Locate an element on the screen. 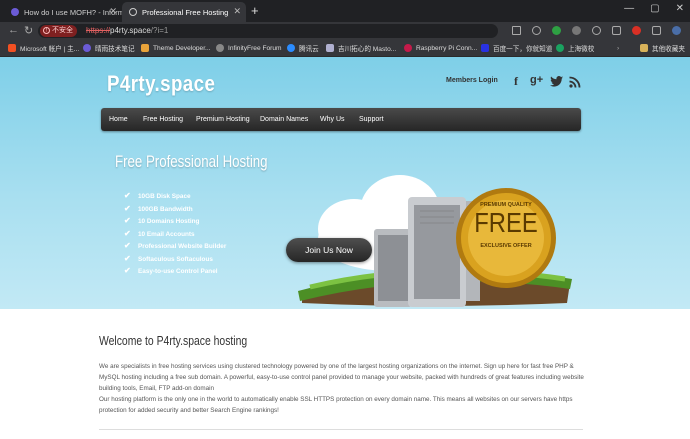 The width and height of the screenshot is (690, 439). feature-item: ✔ Easy-to-use Control Panel is located at coordinates (175, 273).